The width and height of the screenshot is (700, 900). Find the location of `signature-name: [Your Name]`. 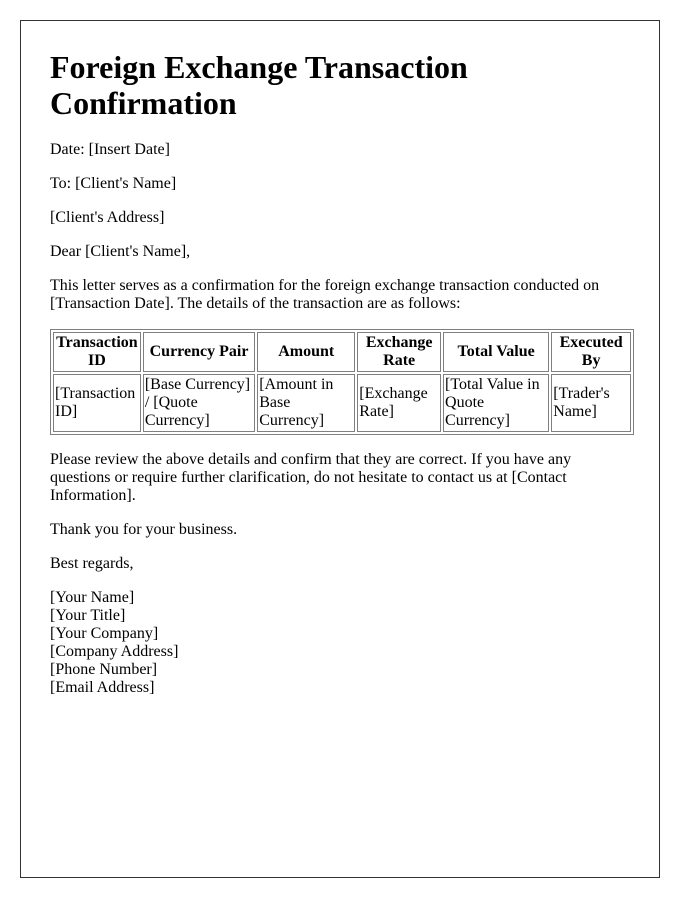

signature-name: [Your Name] is located at coordinates (92, 597).